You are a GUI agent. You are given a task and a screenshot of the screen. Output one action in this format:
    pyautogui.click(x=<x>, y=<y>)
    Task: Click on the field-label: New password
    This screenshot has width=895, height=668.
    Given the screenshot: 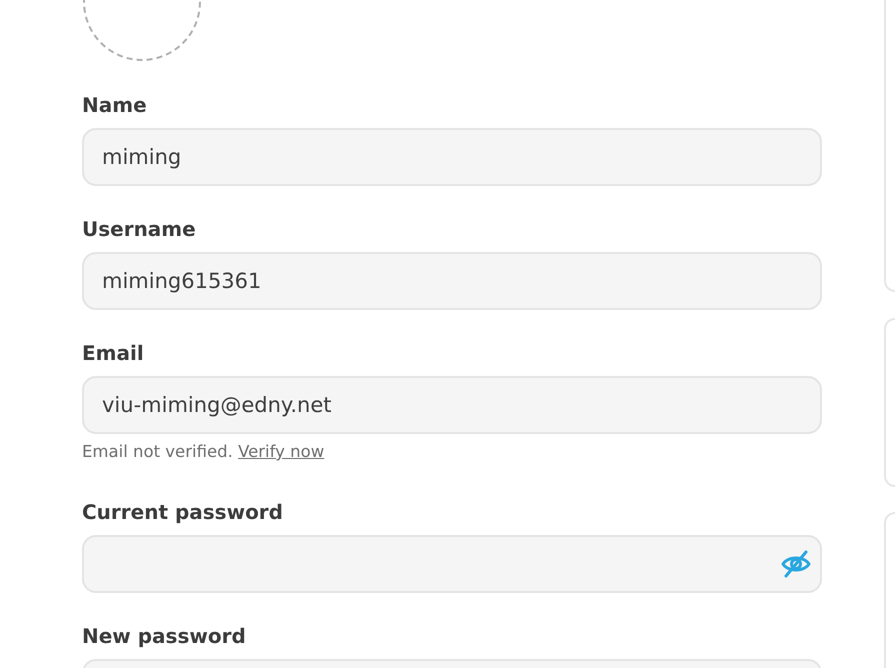 What is the action you would take?
    pyautogui.click(x=164, y=636)
    